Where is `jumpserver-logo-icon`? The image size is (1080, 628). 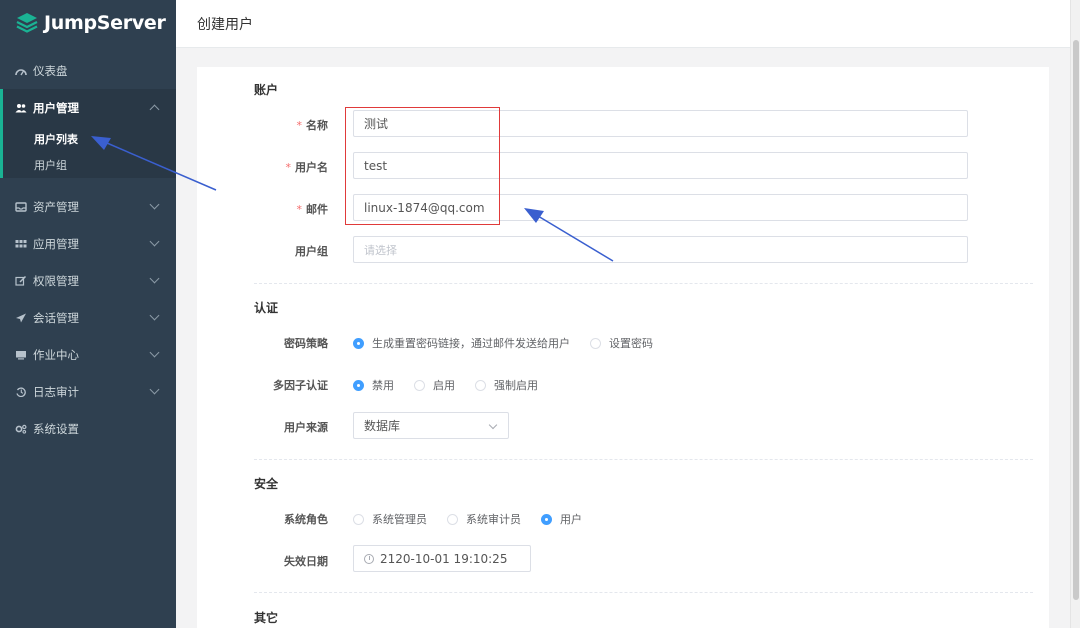
jumpserver-logo-icon is located at coordinates (27, 23).